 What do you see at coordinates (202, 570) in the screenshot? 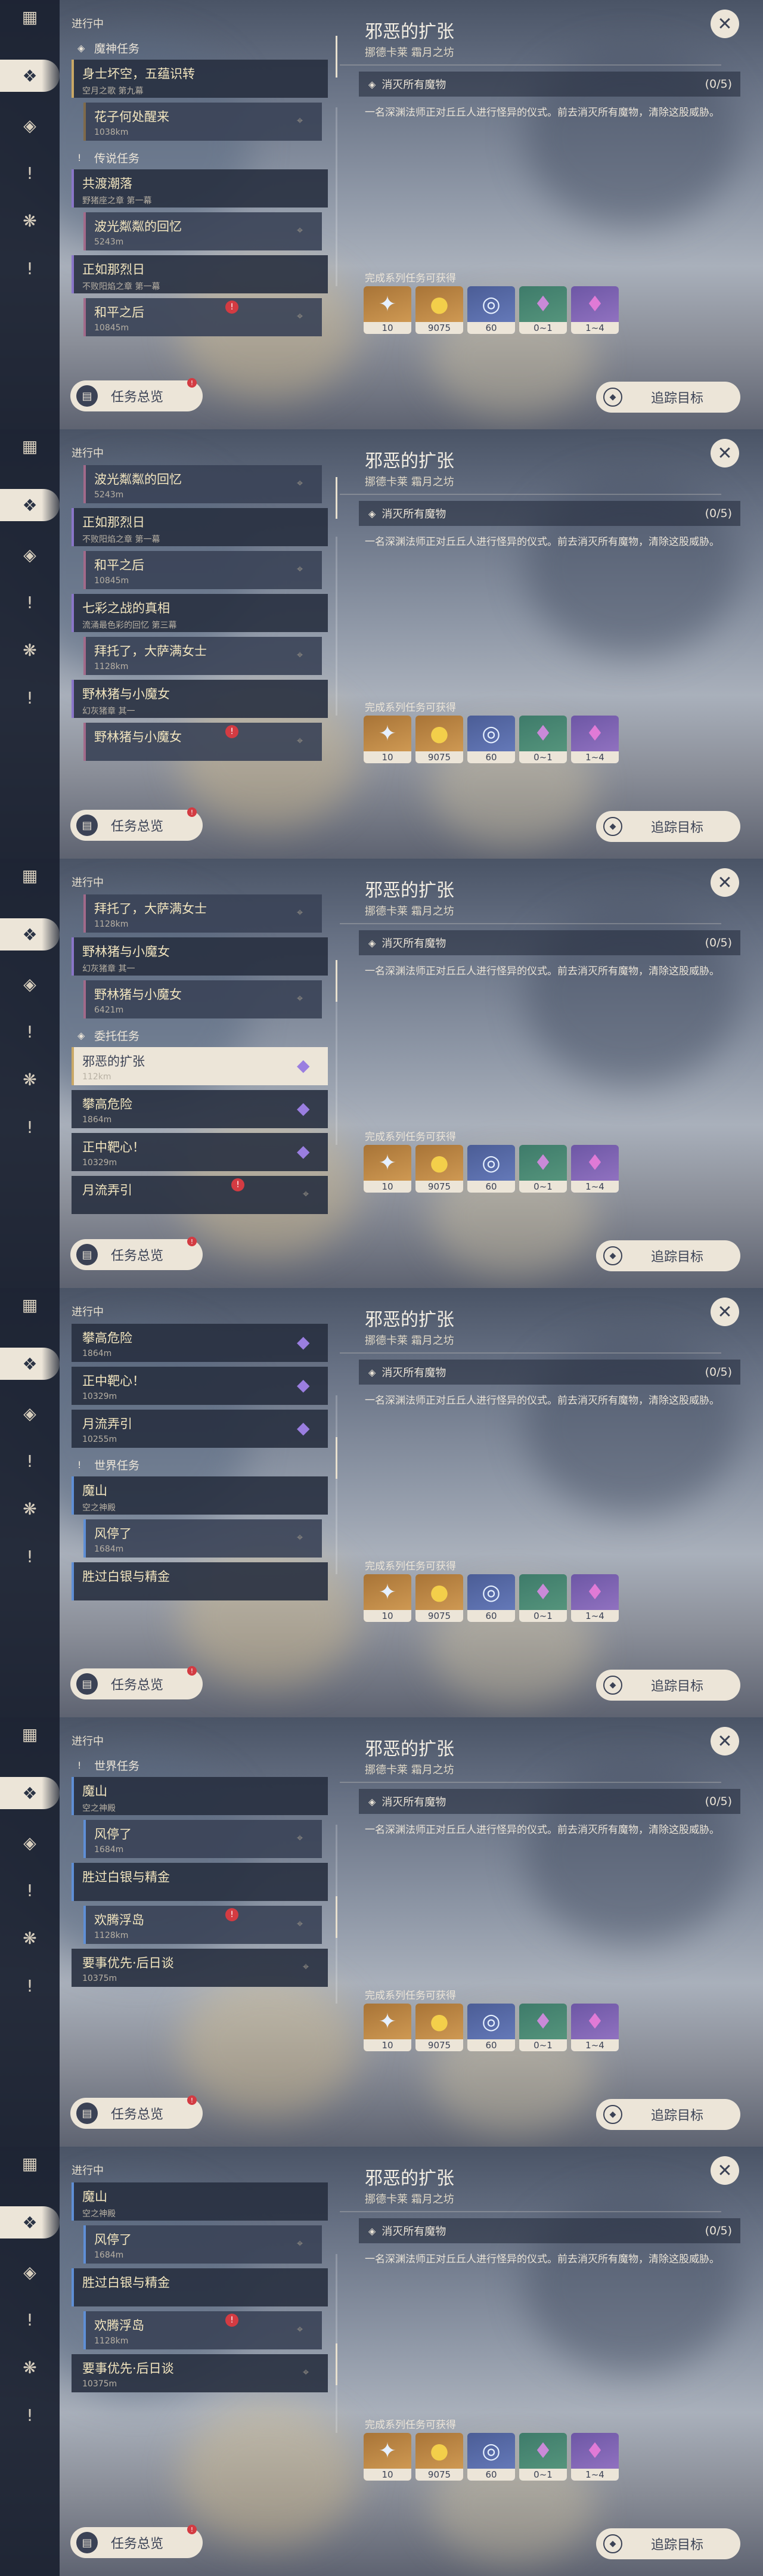
I see `quest-item: 和平之后 10845m ⌖` at bounding box center [202, 570].